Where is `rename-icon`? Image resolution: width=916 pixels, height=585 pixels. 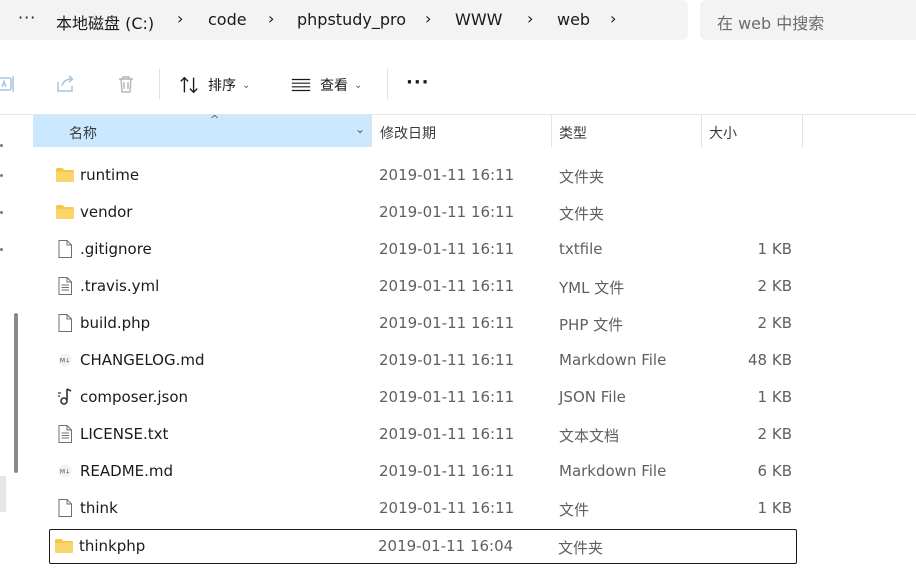 rename-icon is located at coordinates (9, 84).